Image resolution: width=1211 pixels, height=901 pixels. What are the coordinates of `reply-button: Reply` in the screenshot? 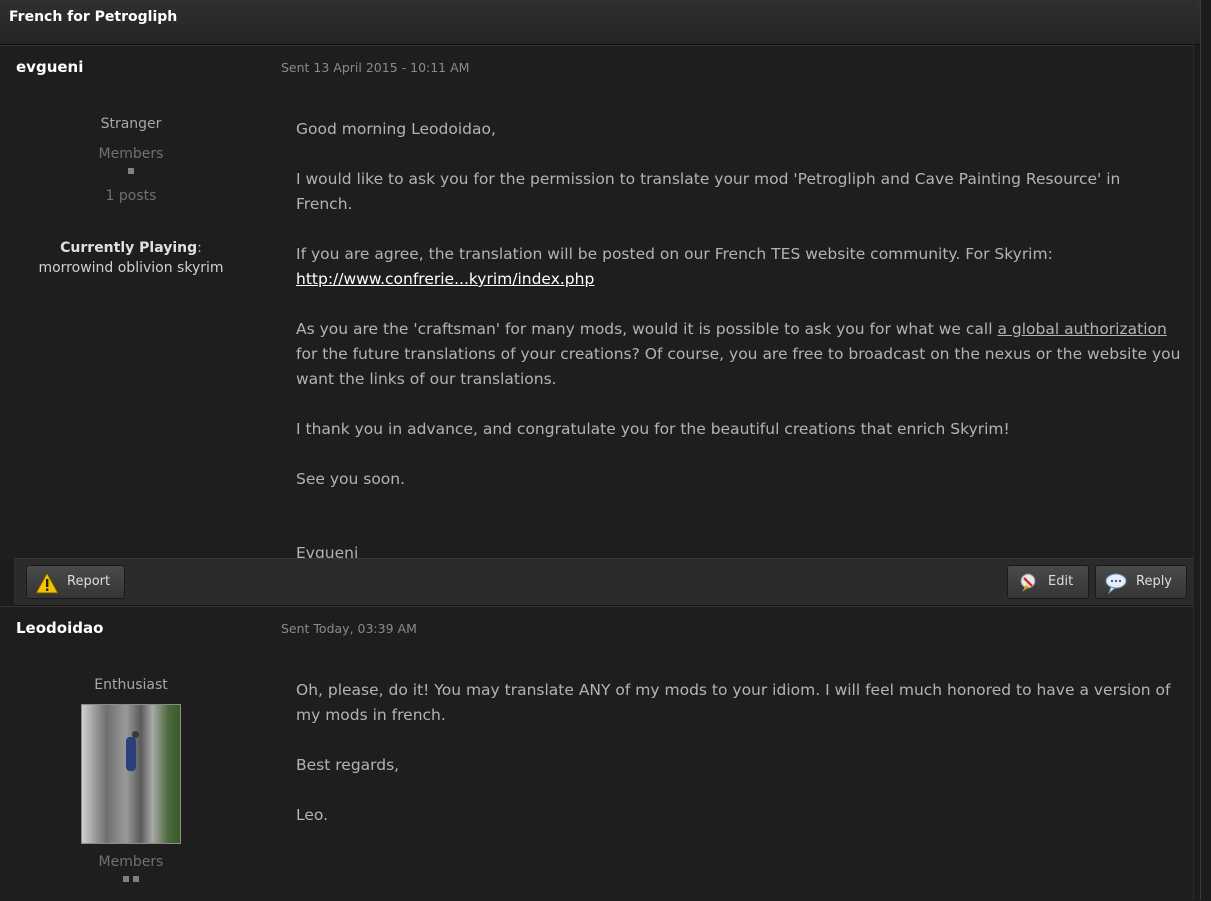 It's located at (1141, 582).